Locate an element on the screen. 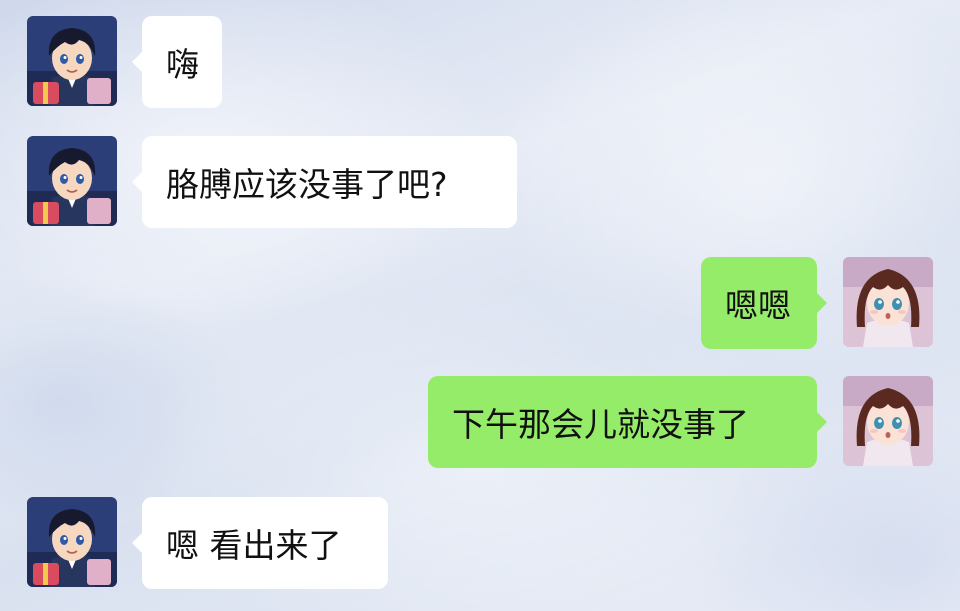  message-bubble-outgoing: 下午那会儿就没事了 is located at coordinates (627, 422).